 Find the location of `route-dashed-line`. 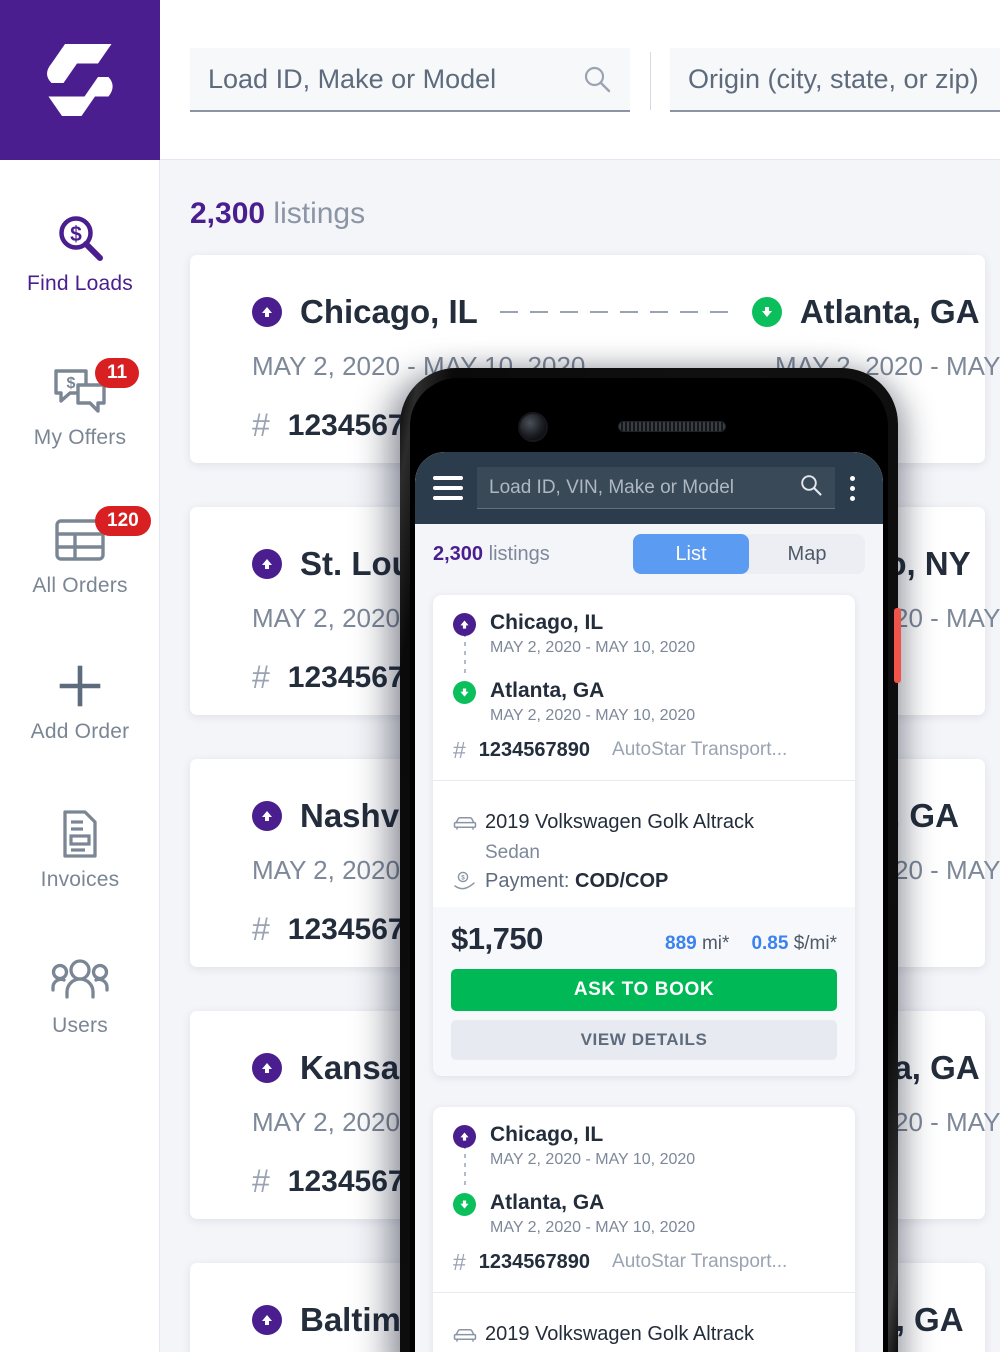

route-dashed-line is located at coordinates (614, 312).